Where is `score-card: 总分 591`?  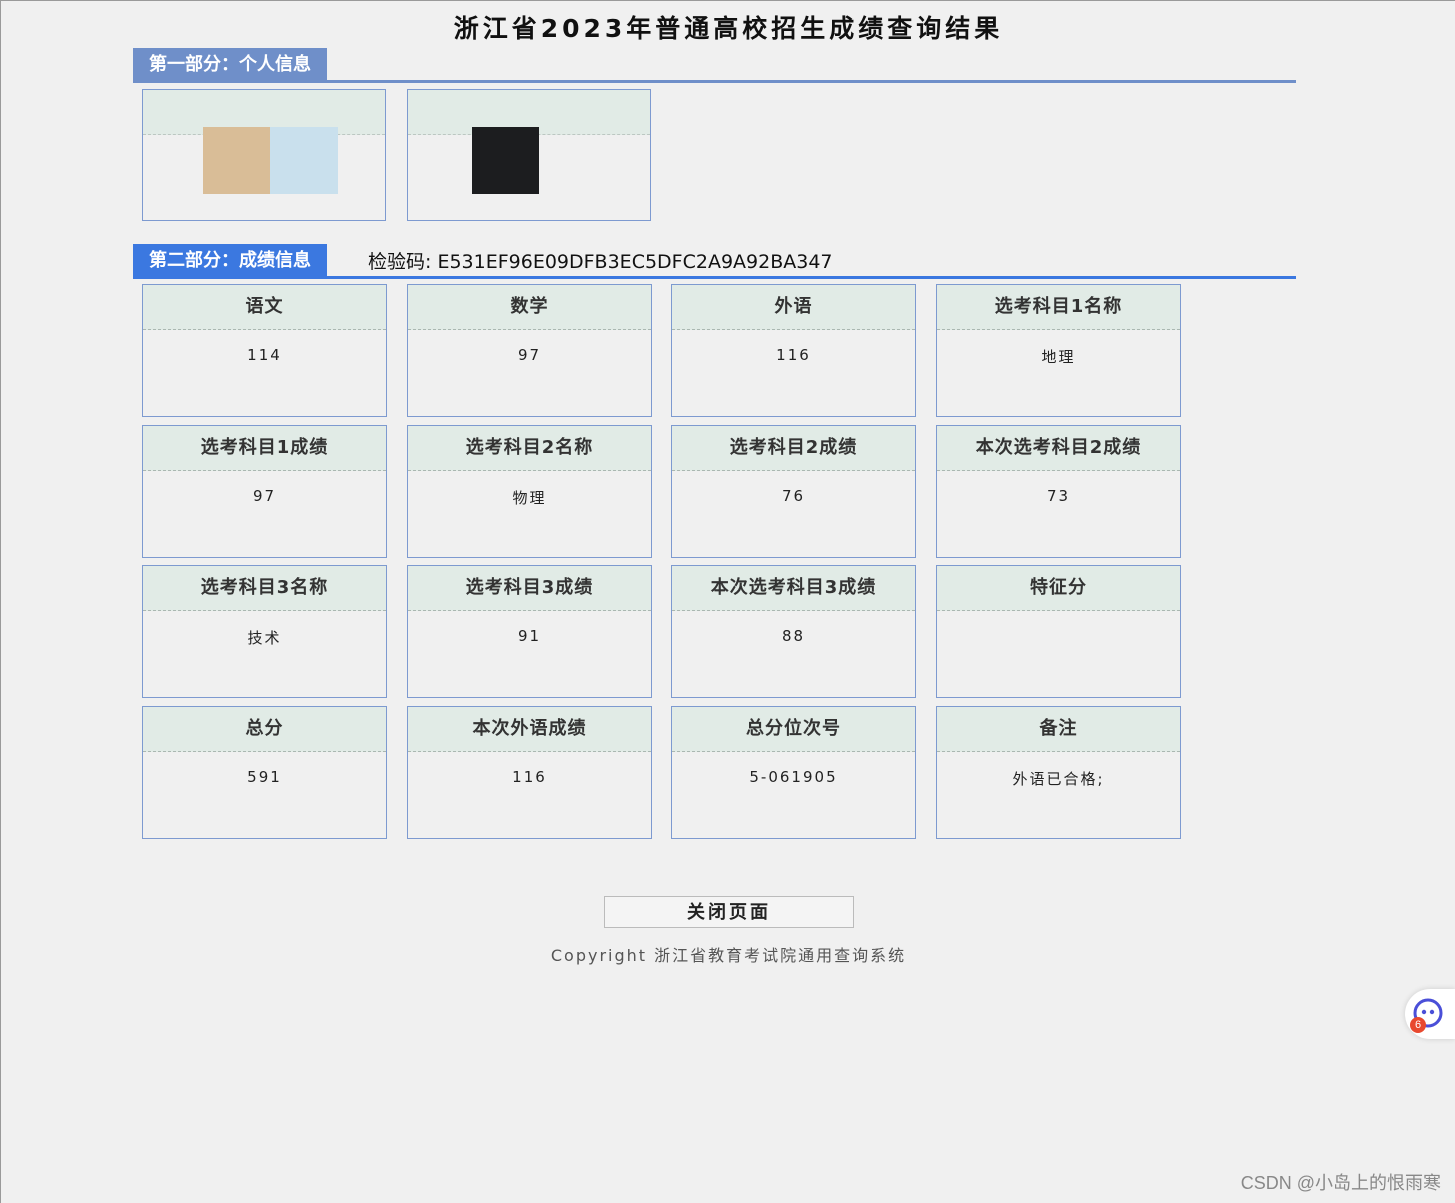
score-card: 总分 591 is located at coordinates (264, 772).